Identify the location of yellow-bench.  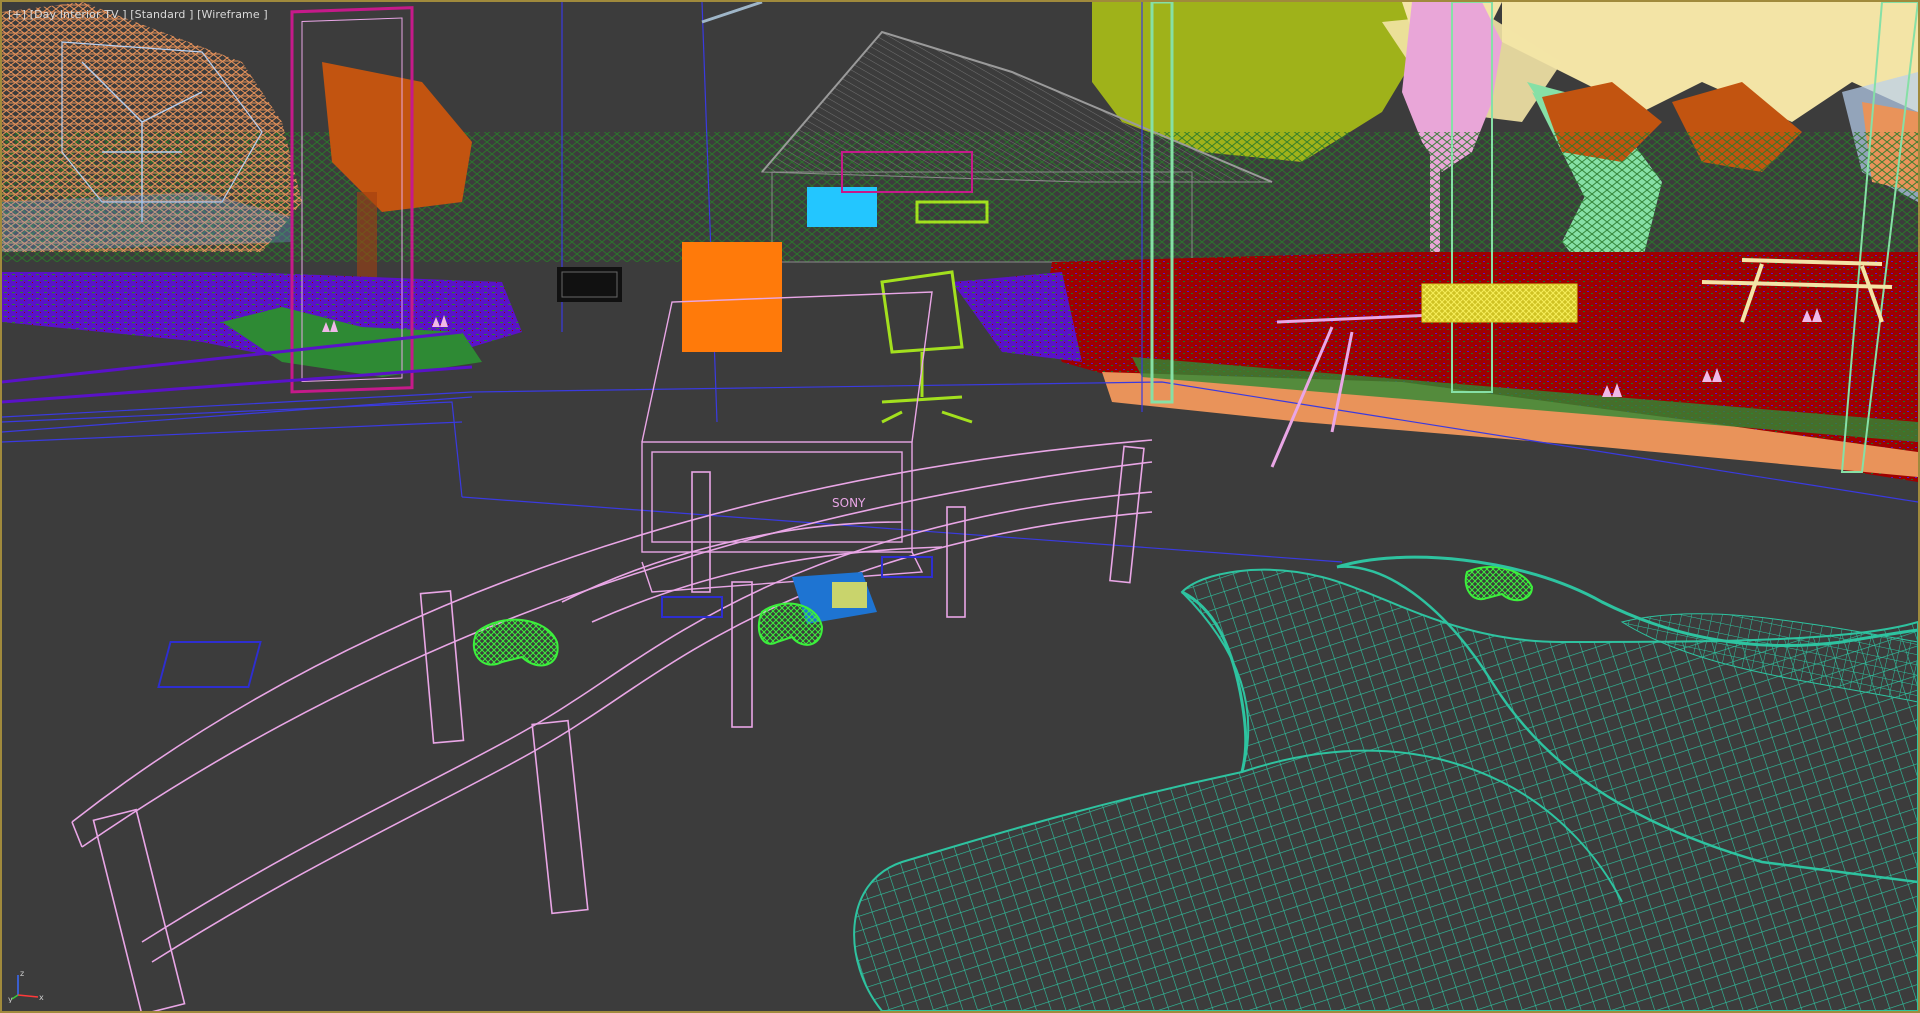
(1499, 303).